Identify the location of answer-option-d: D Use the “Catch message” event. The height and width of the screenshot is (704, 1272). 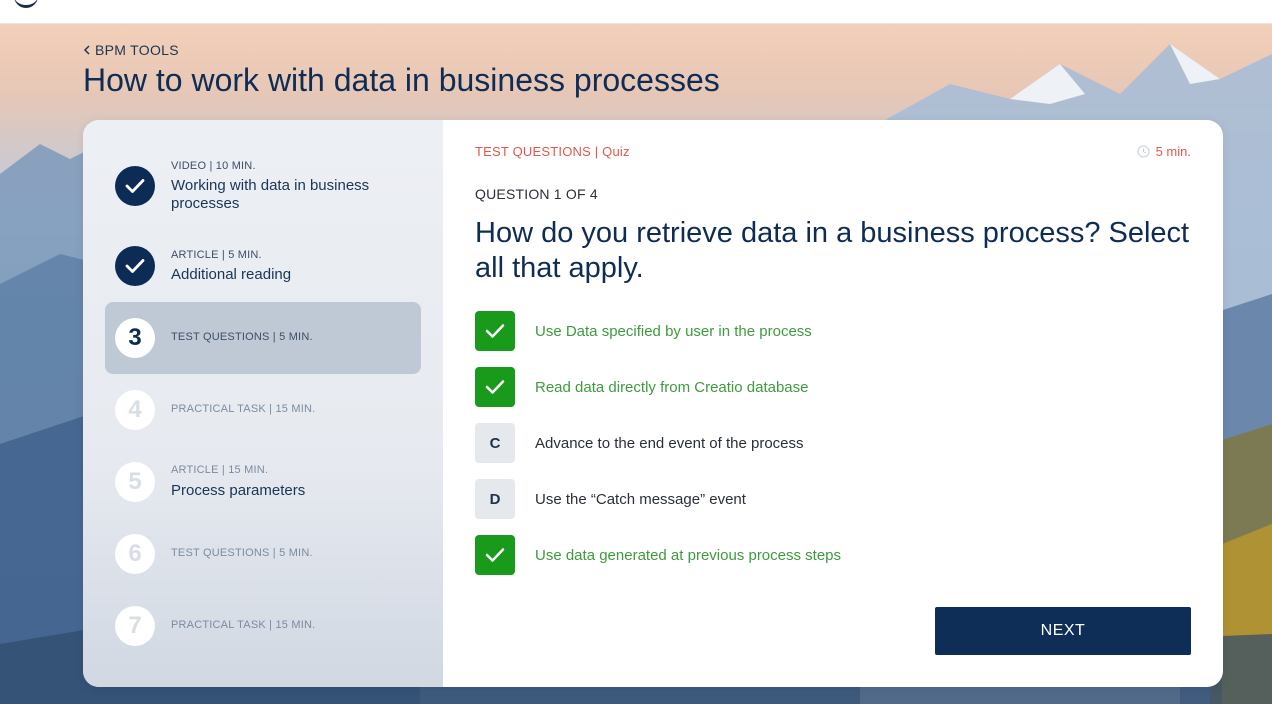
(825, 499).